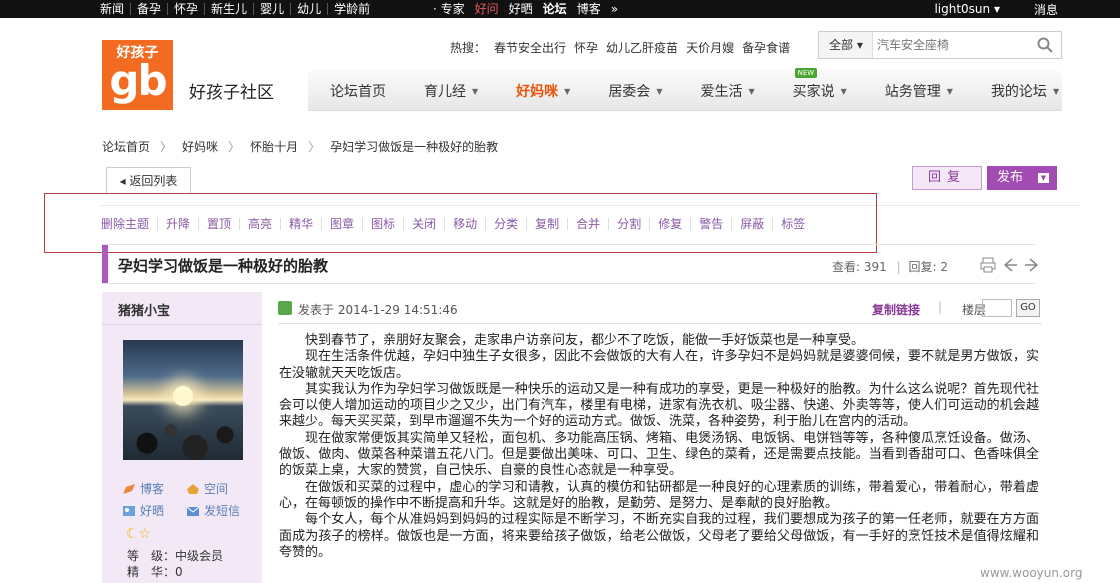  I want to click on nav-my-forum: 我的论坛 ▼, so click(1022, 91).